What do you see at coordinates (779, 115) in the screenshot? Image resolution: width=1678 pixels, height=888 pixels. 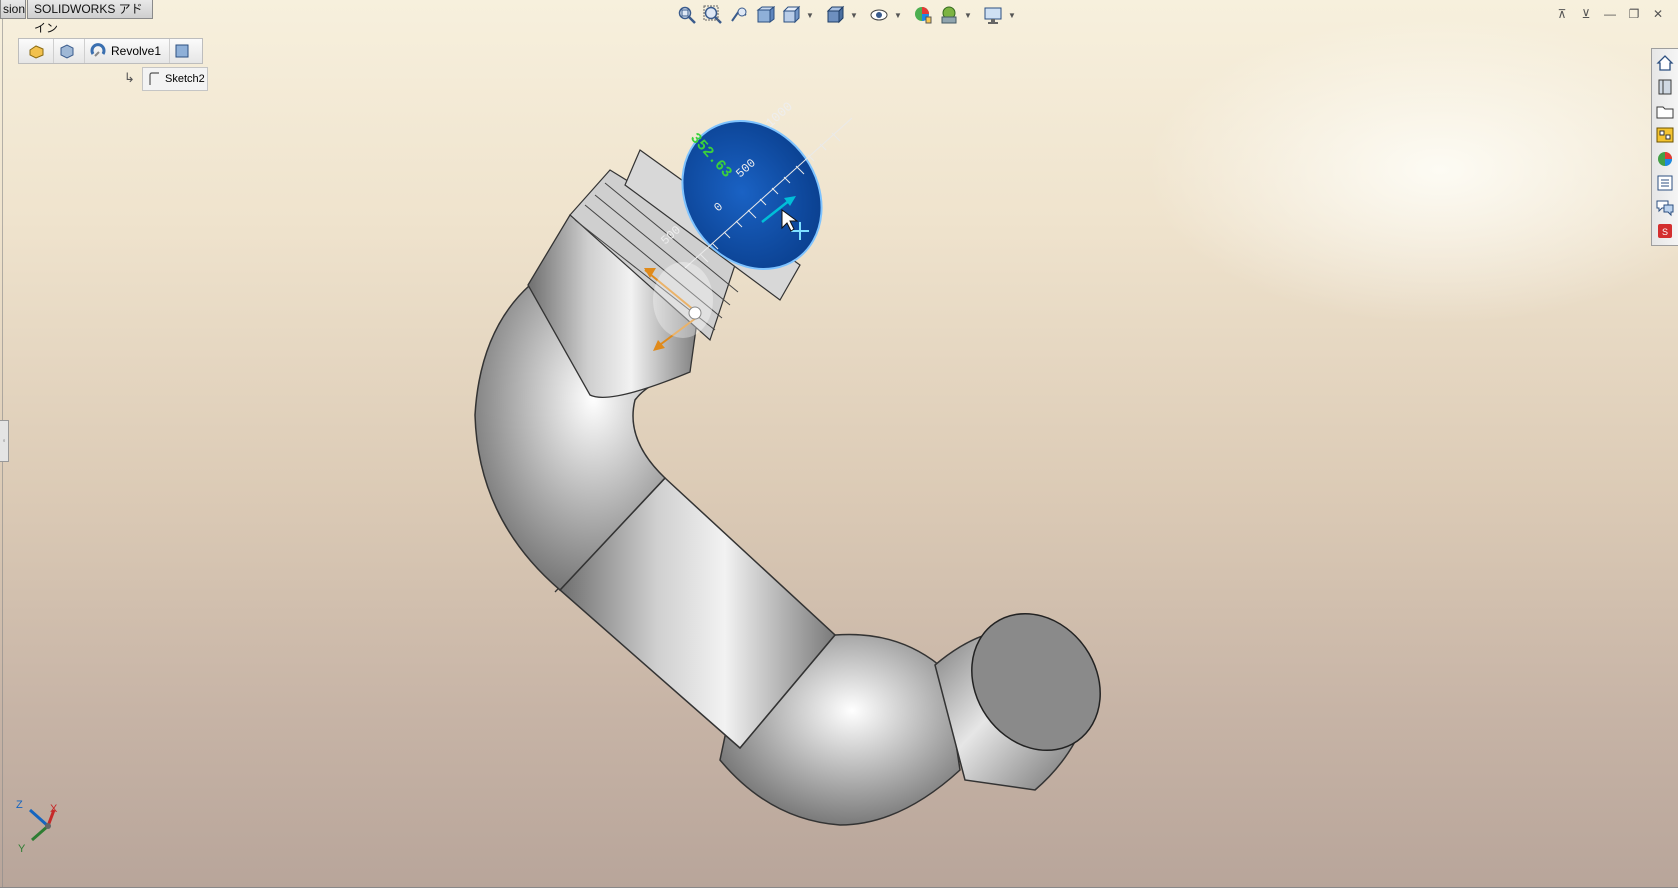 I see `ruler-tick-1000: 1000` at bounding box center [779, 115].